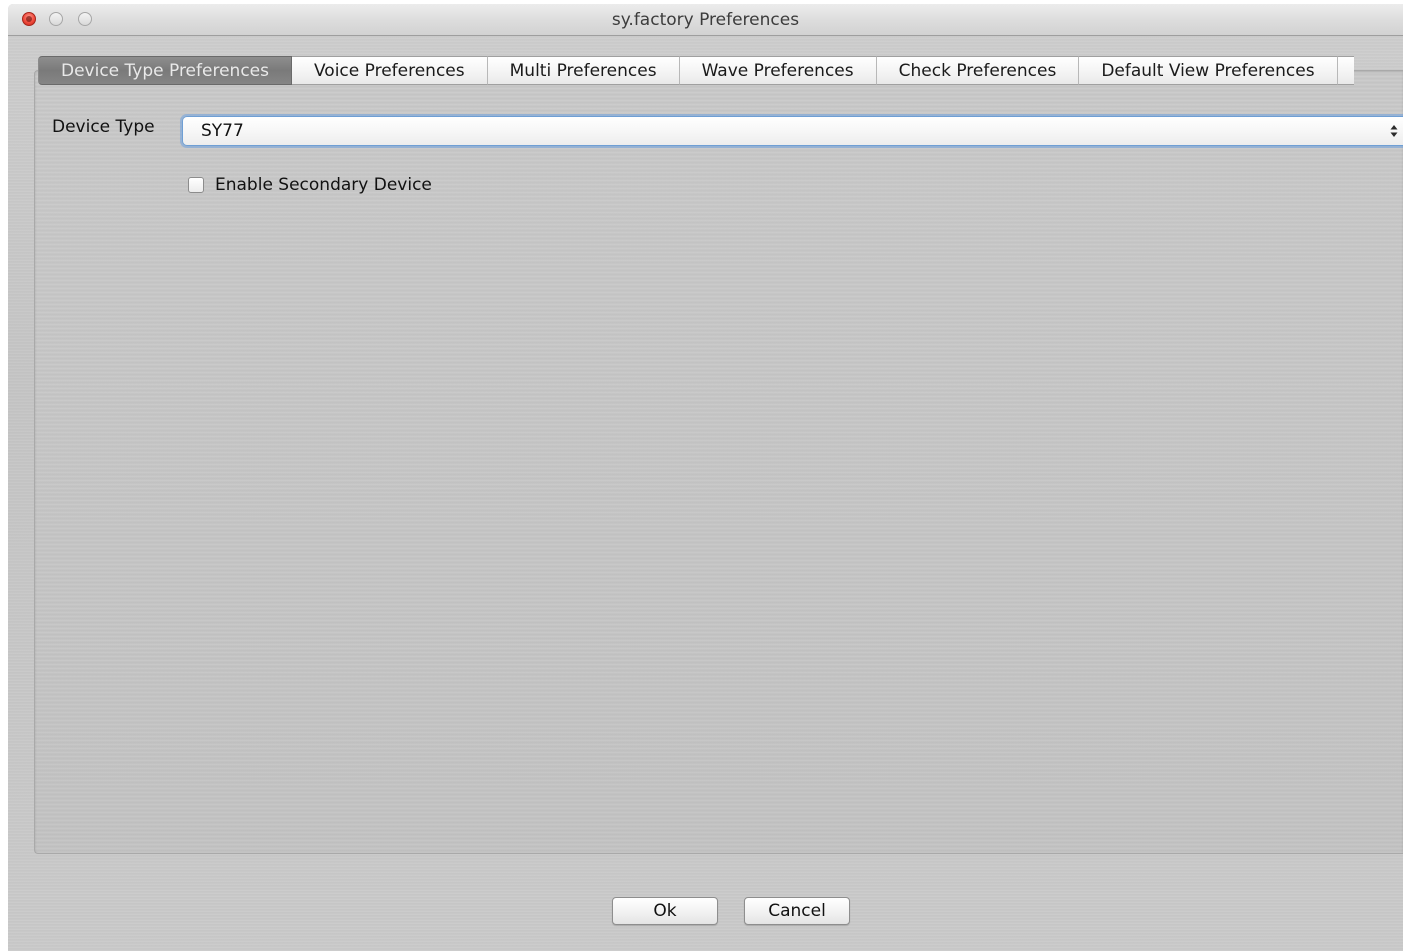  What do you see at coordinates (103, 127) in the screenshot?
I see `device-type-label: Device Type` at bounding box center [103, 127].